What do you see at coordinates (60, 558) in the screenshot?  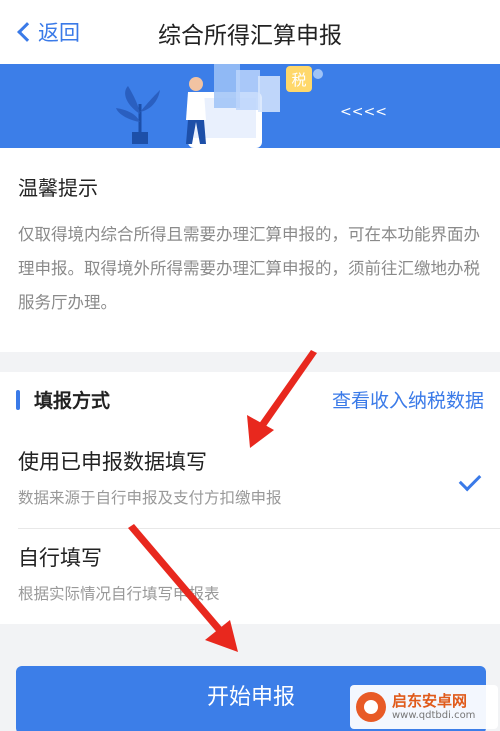 I see `option-title: 自行填写` at bounding box center [60, 558].